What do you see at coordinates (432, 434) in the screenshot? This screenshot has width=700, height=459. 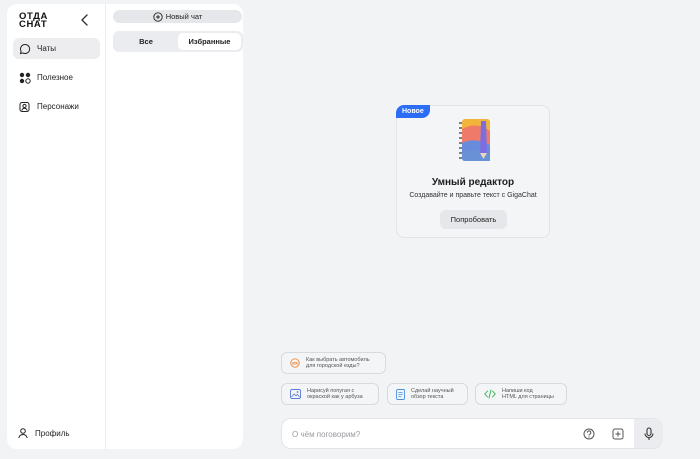 I see `message-input` at bounding box center [432, 434].